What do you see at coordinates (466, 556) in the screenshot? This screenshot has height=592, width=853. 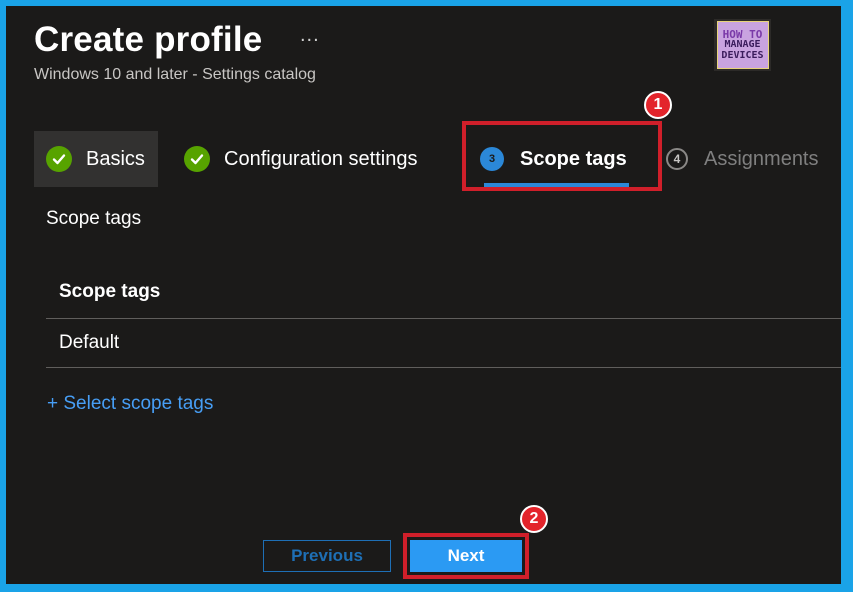 I see `highlight-box-next` at bounding box center [466, 556].